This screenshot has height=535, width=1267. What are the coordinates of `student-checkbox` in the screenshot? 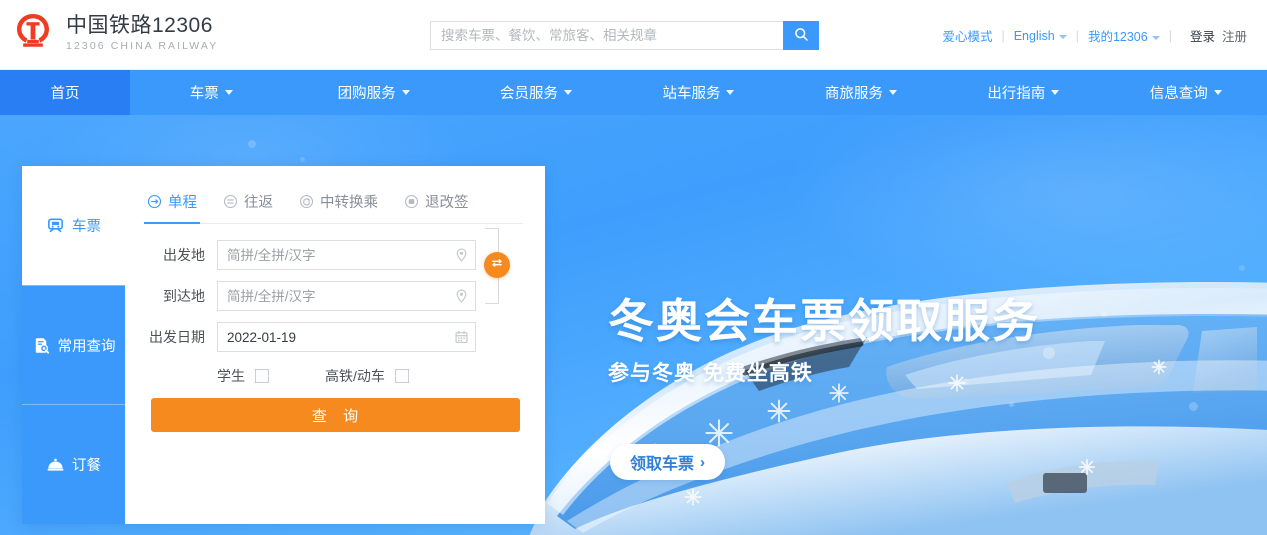 It's located at (262, 376).